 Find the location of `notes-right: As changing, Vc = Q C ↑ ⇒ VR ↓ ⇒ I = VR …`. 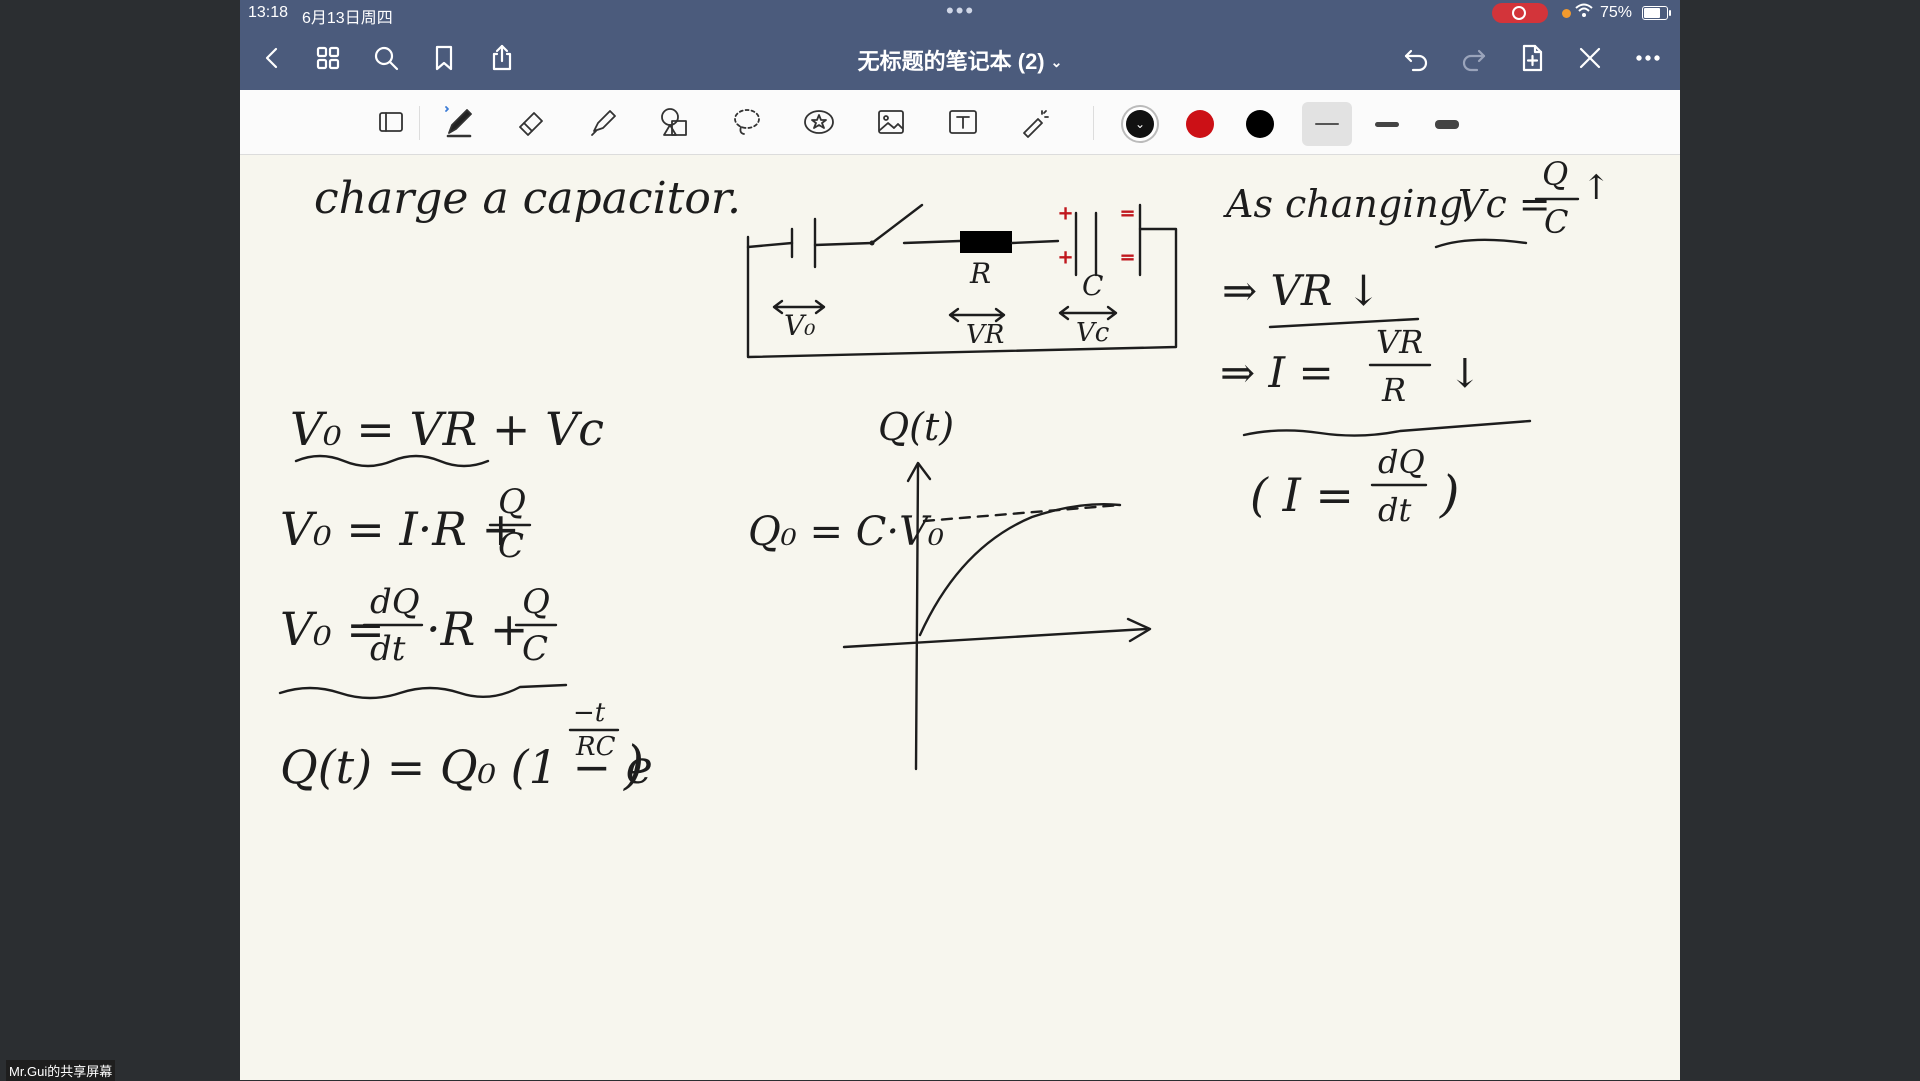

notes-right: As changing, Vc = Q C ↑ ⇒ VR ↓ ⇒ I = VR … is located at coordinates (1415, 342).